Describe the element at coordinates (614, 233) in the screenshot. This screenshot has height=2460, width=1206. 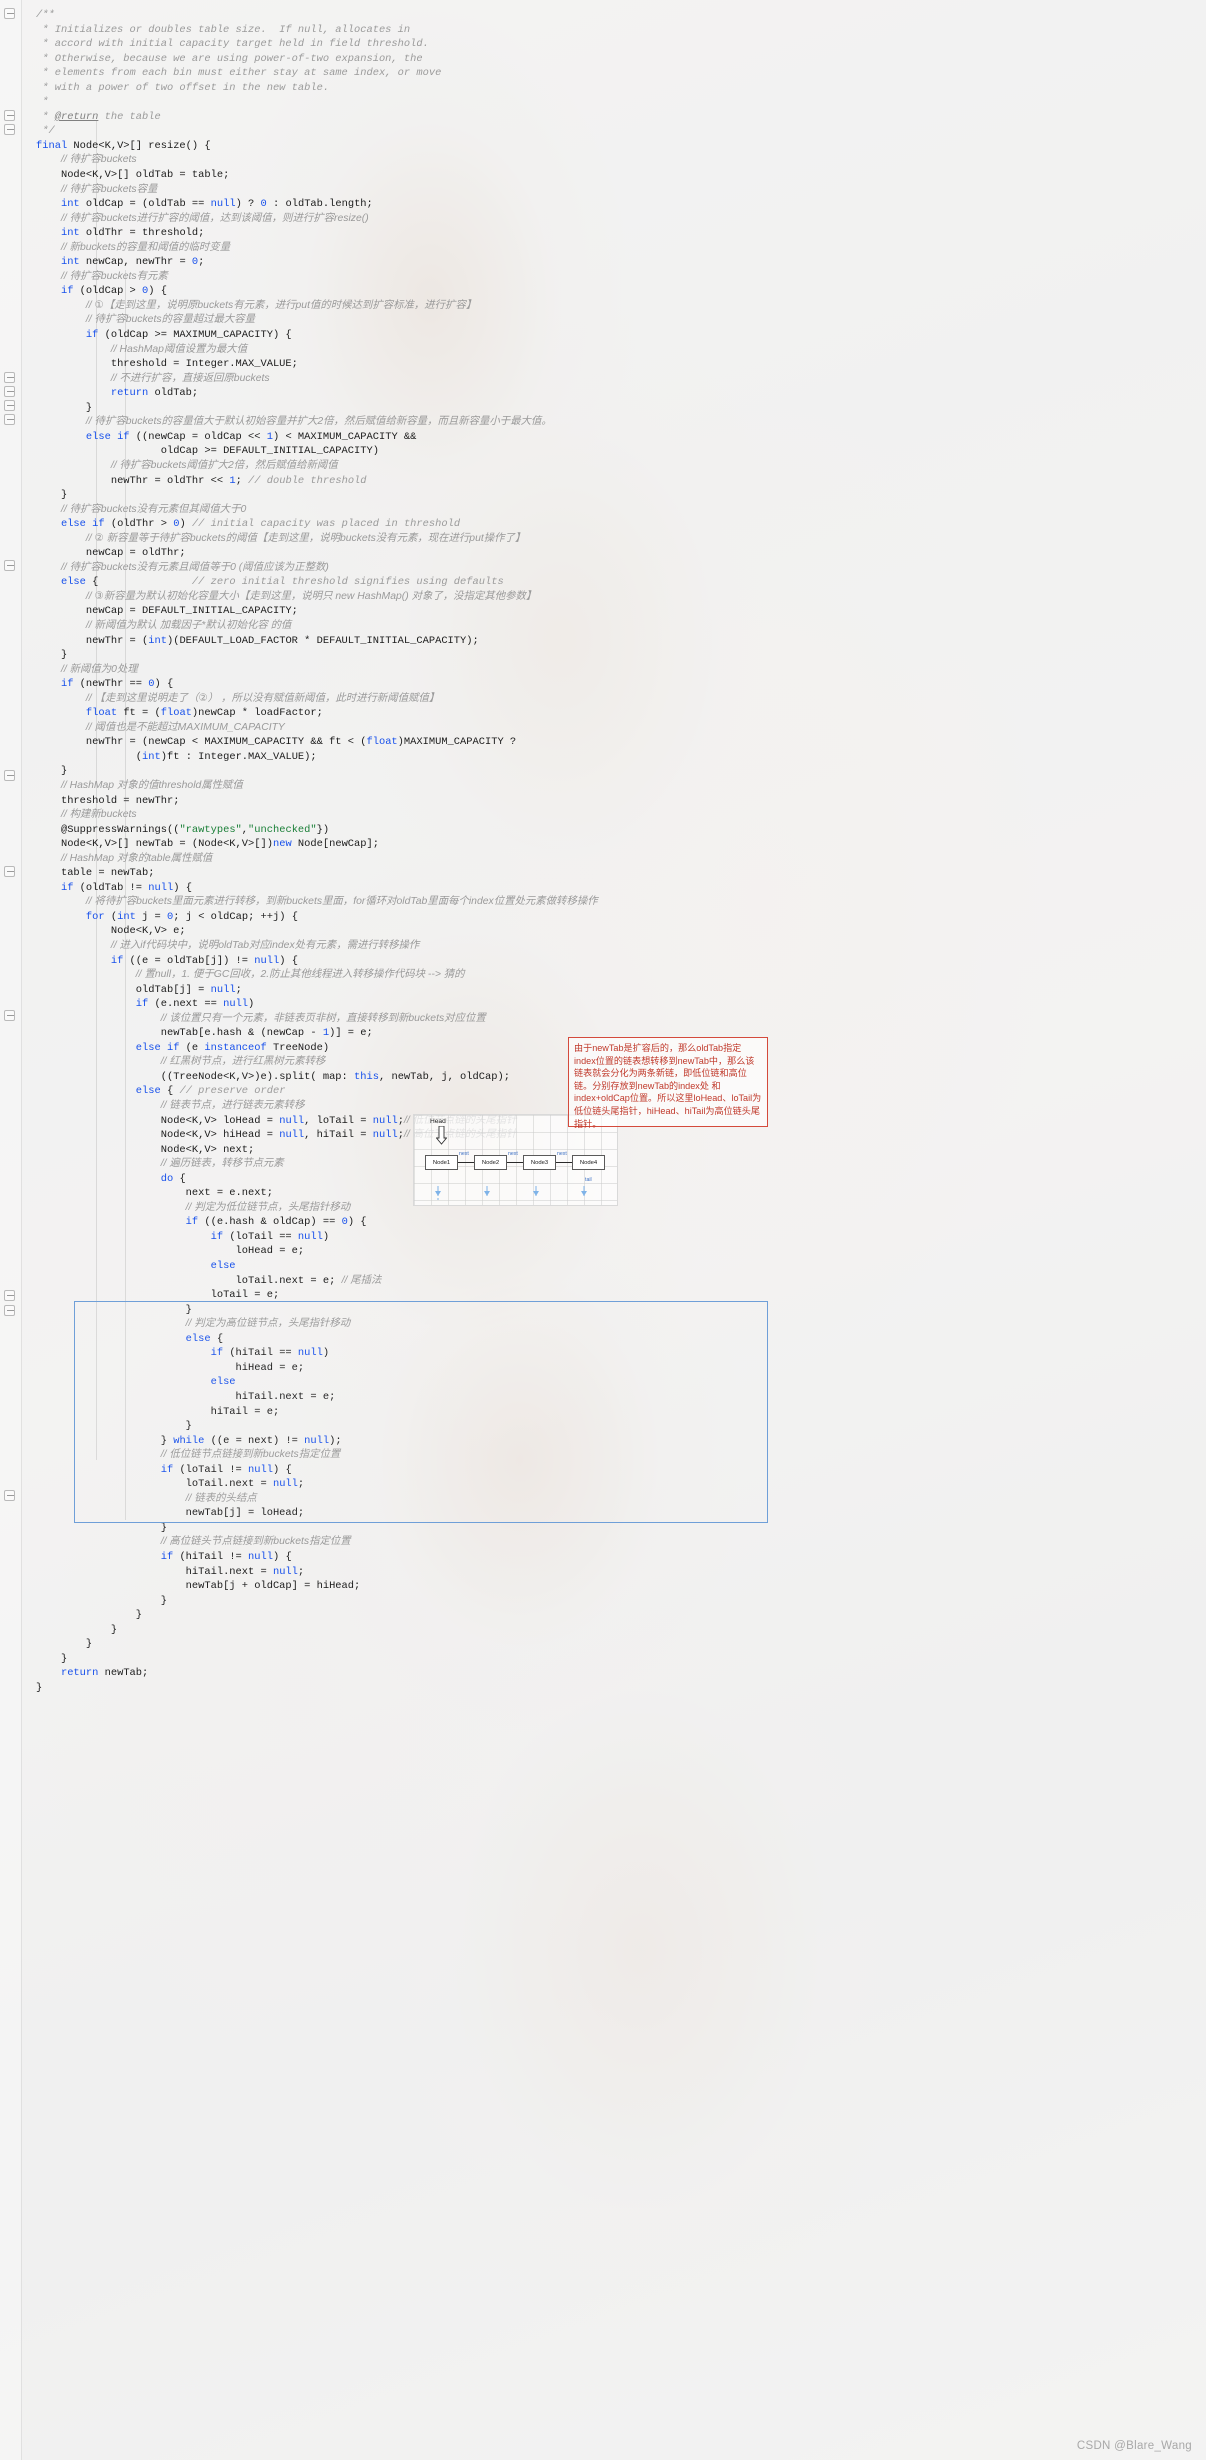
I see `code-line: int oldThr = threshold;` at that location.